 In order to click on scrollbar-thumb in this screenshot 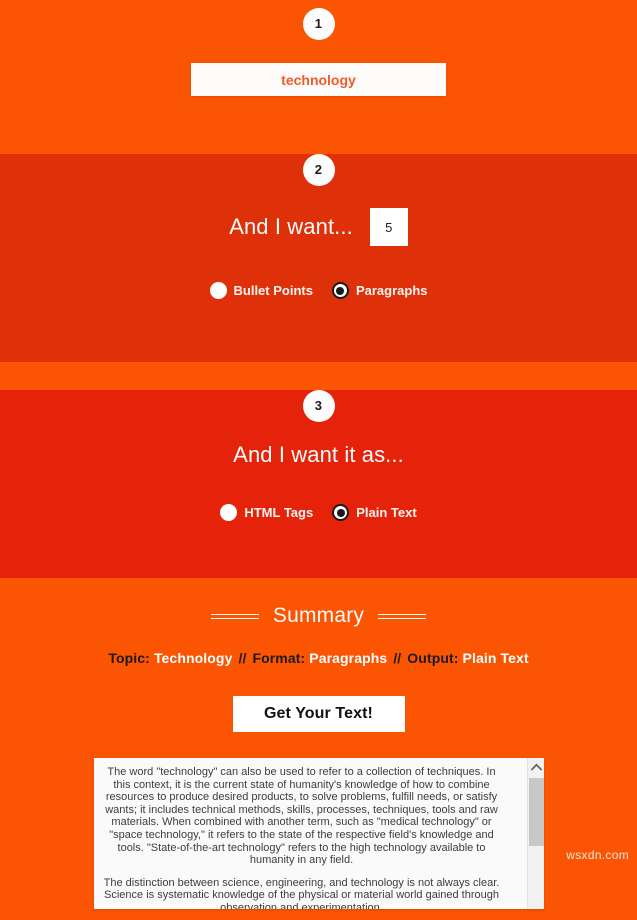, I will do `click(536, 812)`.